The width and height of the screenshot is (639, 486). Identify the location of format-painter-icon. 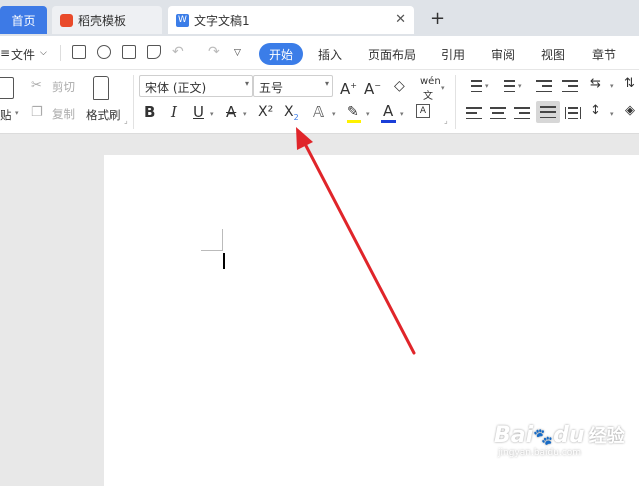
(101, 88).